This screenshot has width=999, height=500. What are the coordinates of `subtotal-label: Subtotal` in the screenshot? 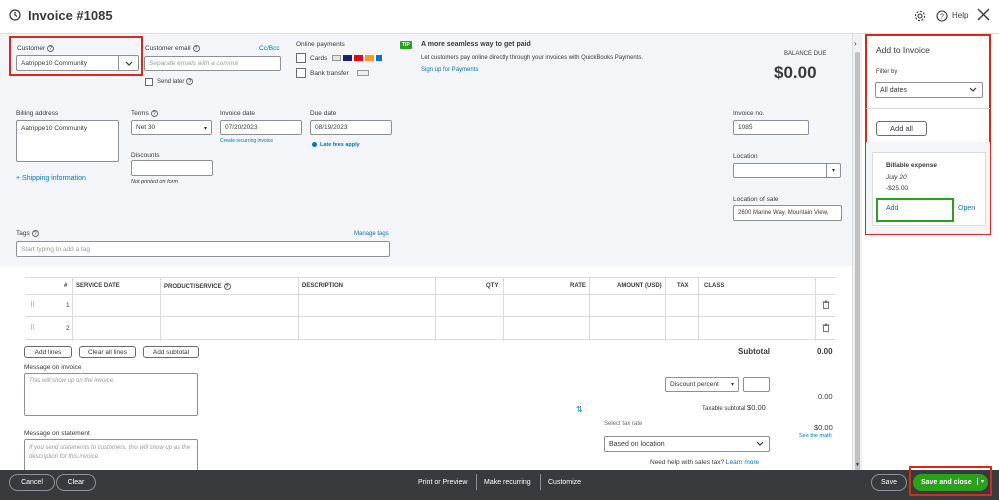 It's located at (754, 351).